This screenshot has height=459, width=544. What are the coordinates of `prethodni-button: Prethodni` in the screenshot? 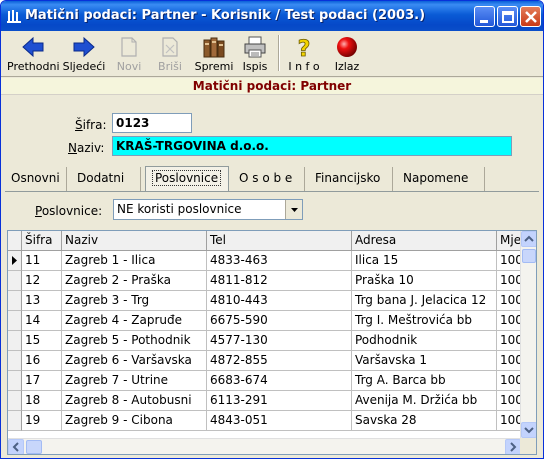 It's located at (33, 54).